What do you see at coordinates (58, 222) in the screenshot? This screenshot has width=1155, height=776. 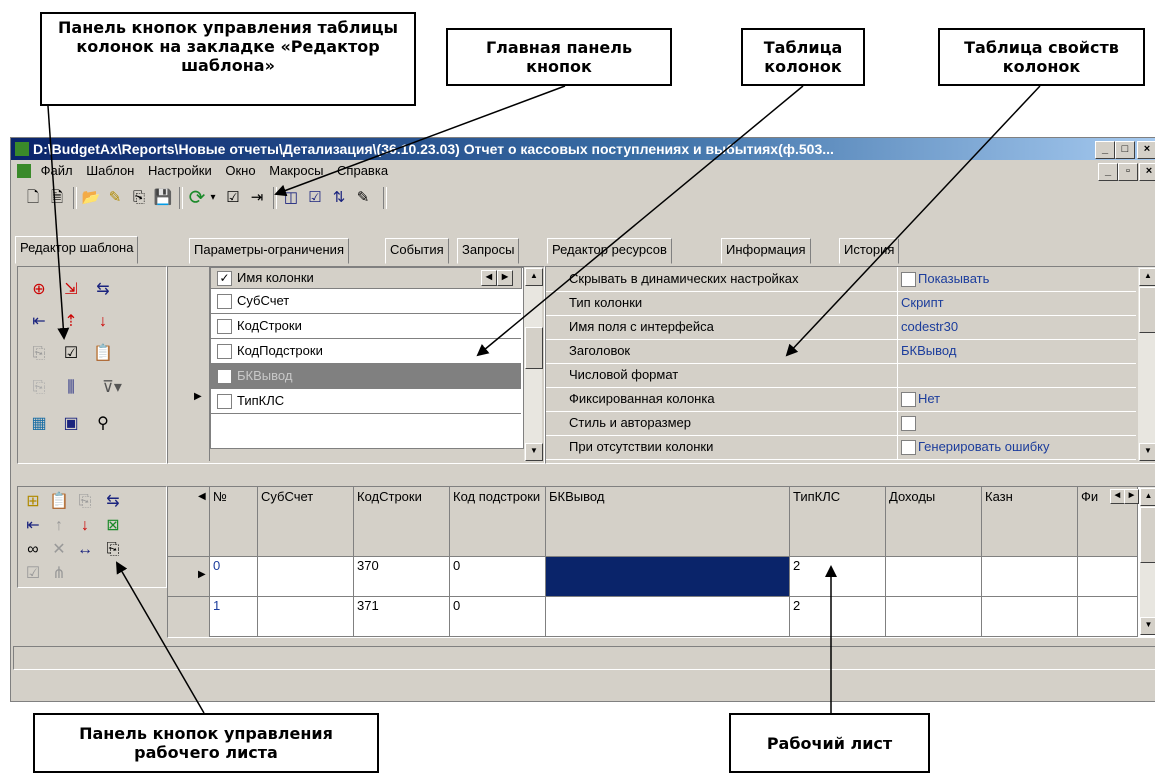 I see `arrow-column-buttons` at bounding box center [58, 222].